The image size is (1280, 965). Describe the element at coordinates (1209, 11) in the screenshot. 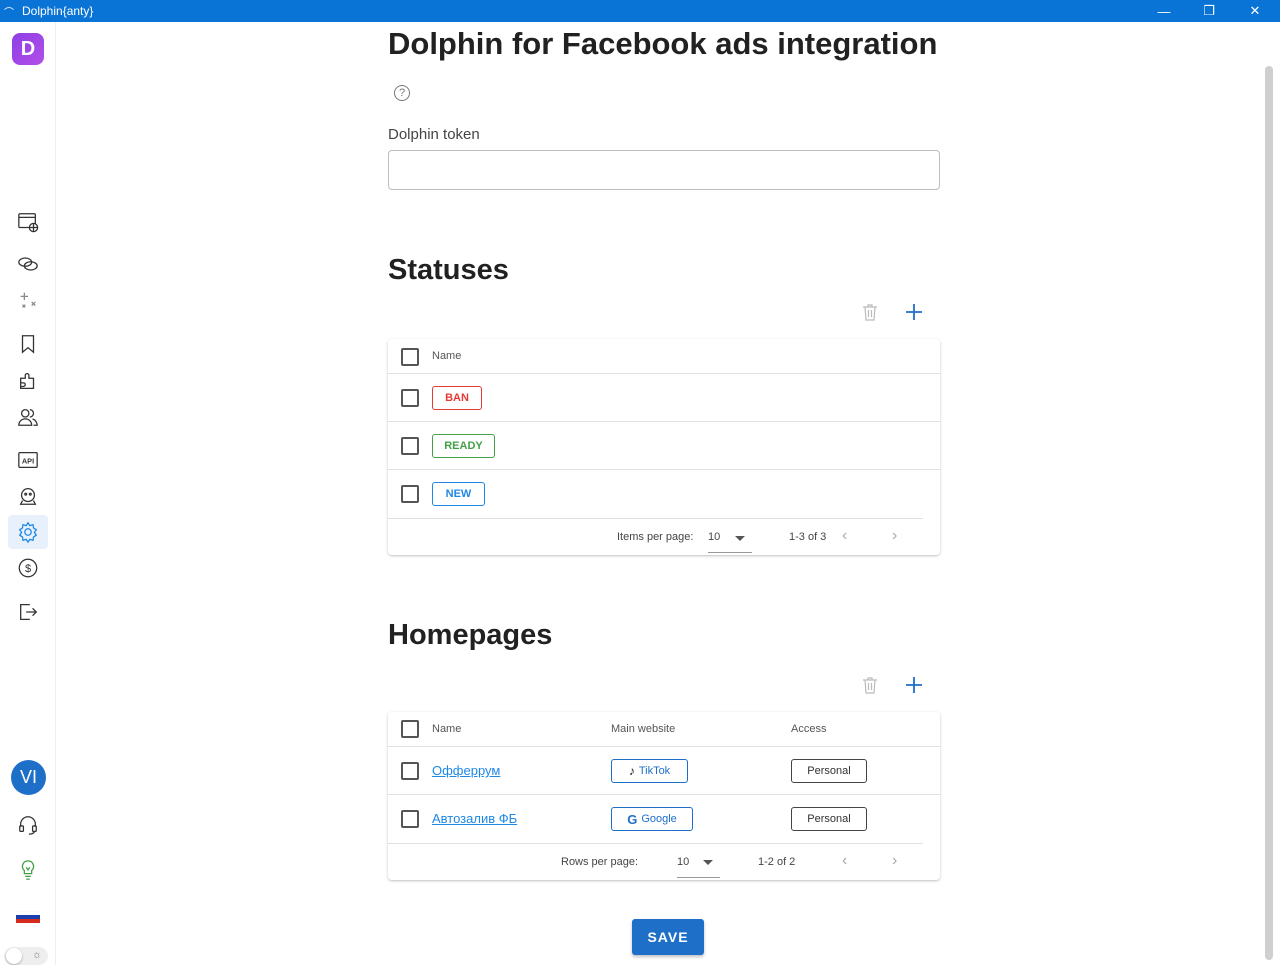

I see `restore-button: ❐` at that location.